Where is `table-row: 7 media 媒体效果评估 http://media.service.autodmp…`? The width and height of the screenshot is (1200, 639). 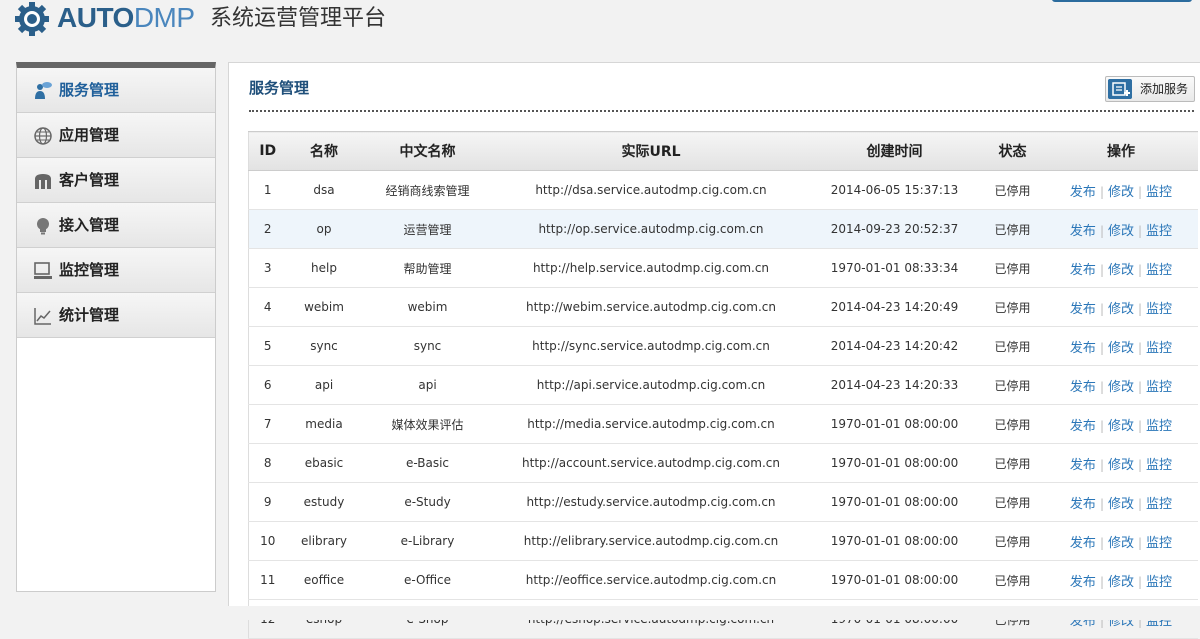 table-row: 7 media 媒体效果评估 http://media.service.autodmp… is located at coordinates (723, 424).